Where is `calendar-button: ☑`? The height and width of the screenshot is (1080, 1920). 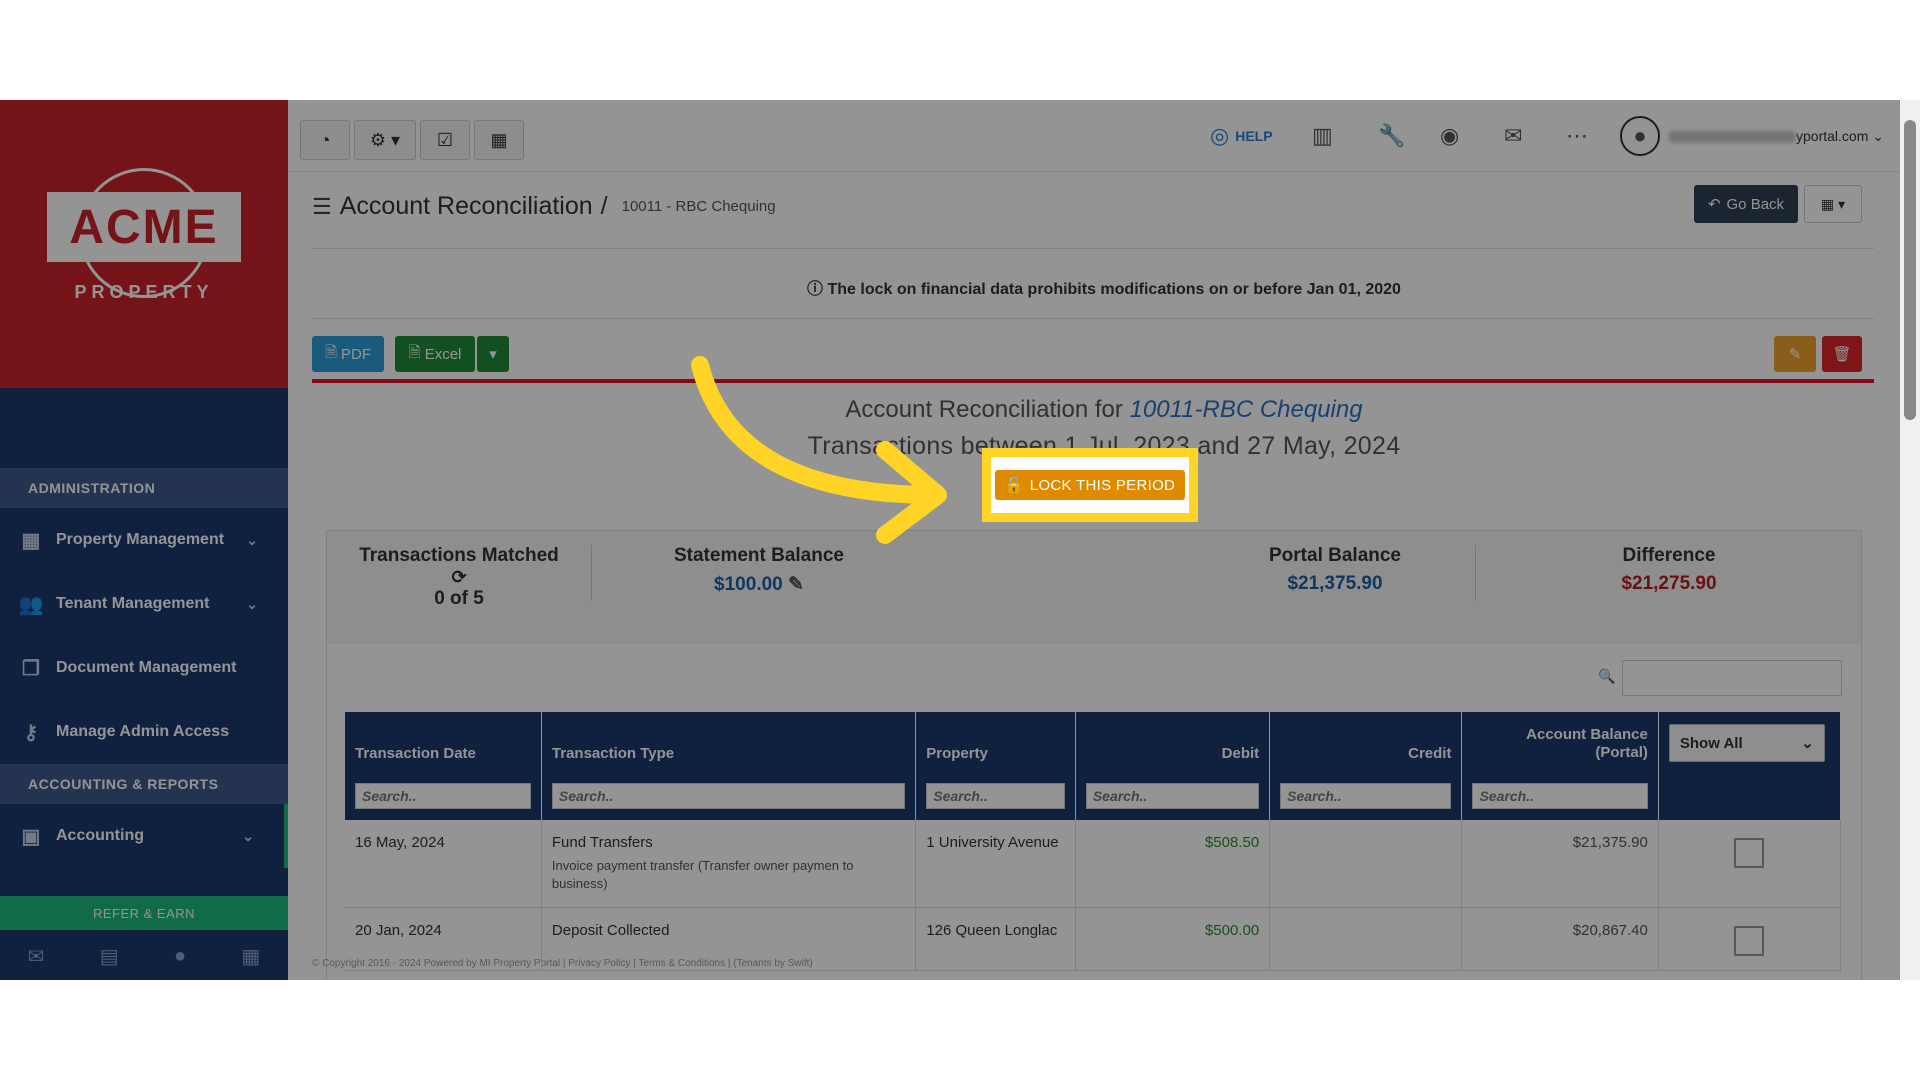 calendar-button: ☑ is located at coordinates (445, 140).